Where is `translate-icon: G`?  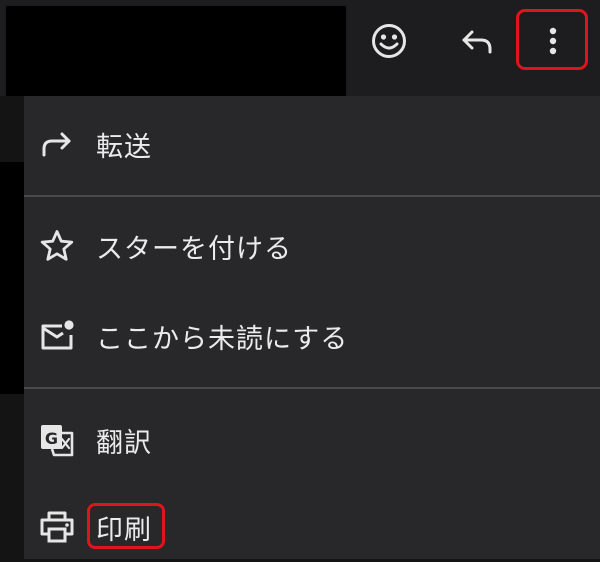
translate-icon: G is located at coordinates (57, 440).